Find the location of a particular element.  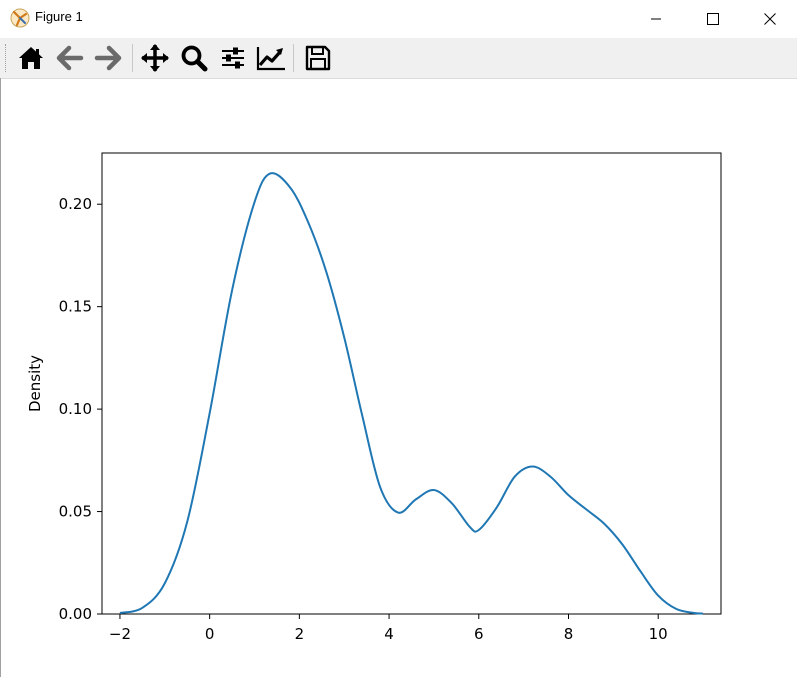

back-arrow-icon is located at coordinates (70, 58).